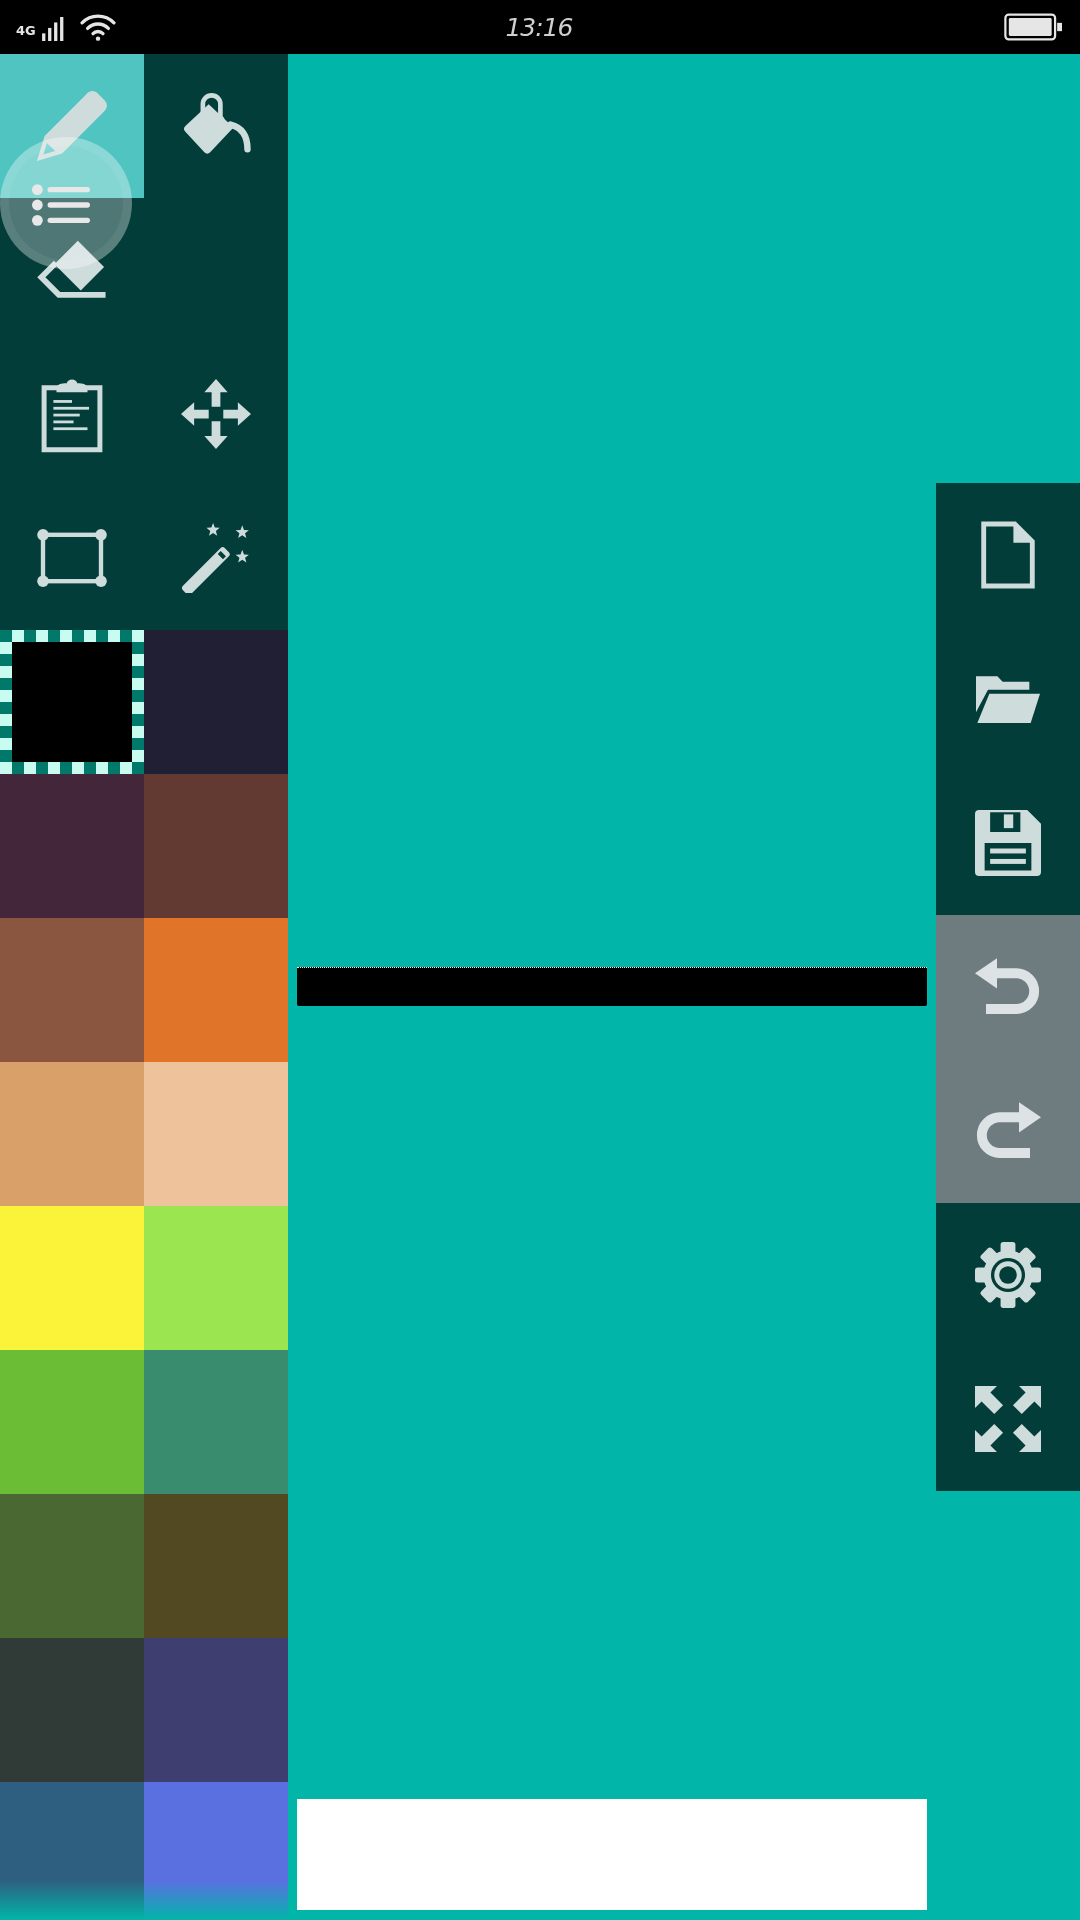  I want to click on save-icon, so click(1008, 843).